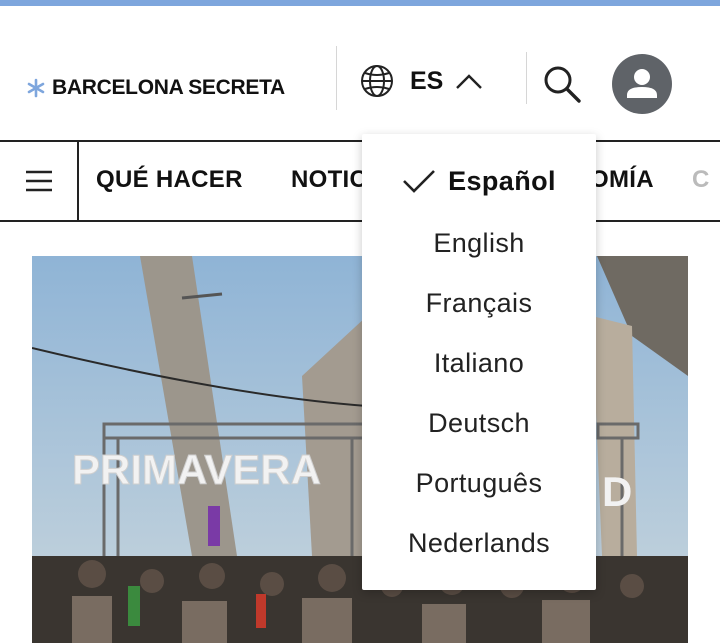 The image size is (720, 643). I want to click on language-option-label: Español, so click(502, 180).